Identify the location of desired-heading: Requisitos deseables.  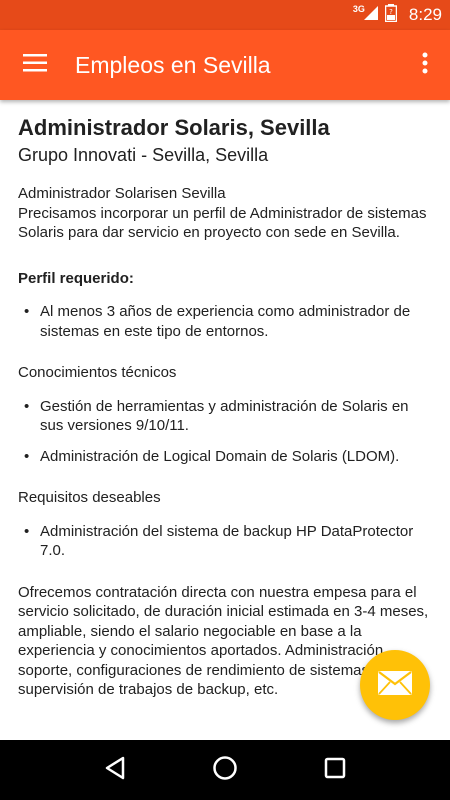
(89, 497).